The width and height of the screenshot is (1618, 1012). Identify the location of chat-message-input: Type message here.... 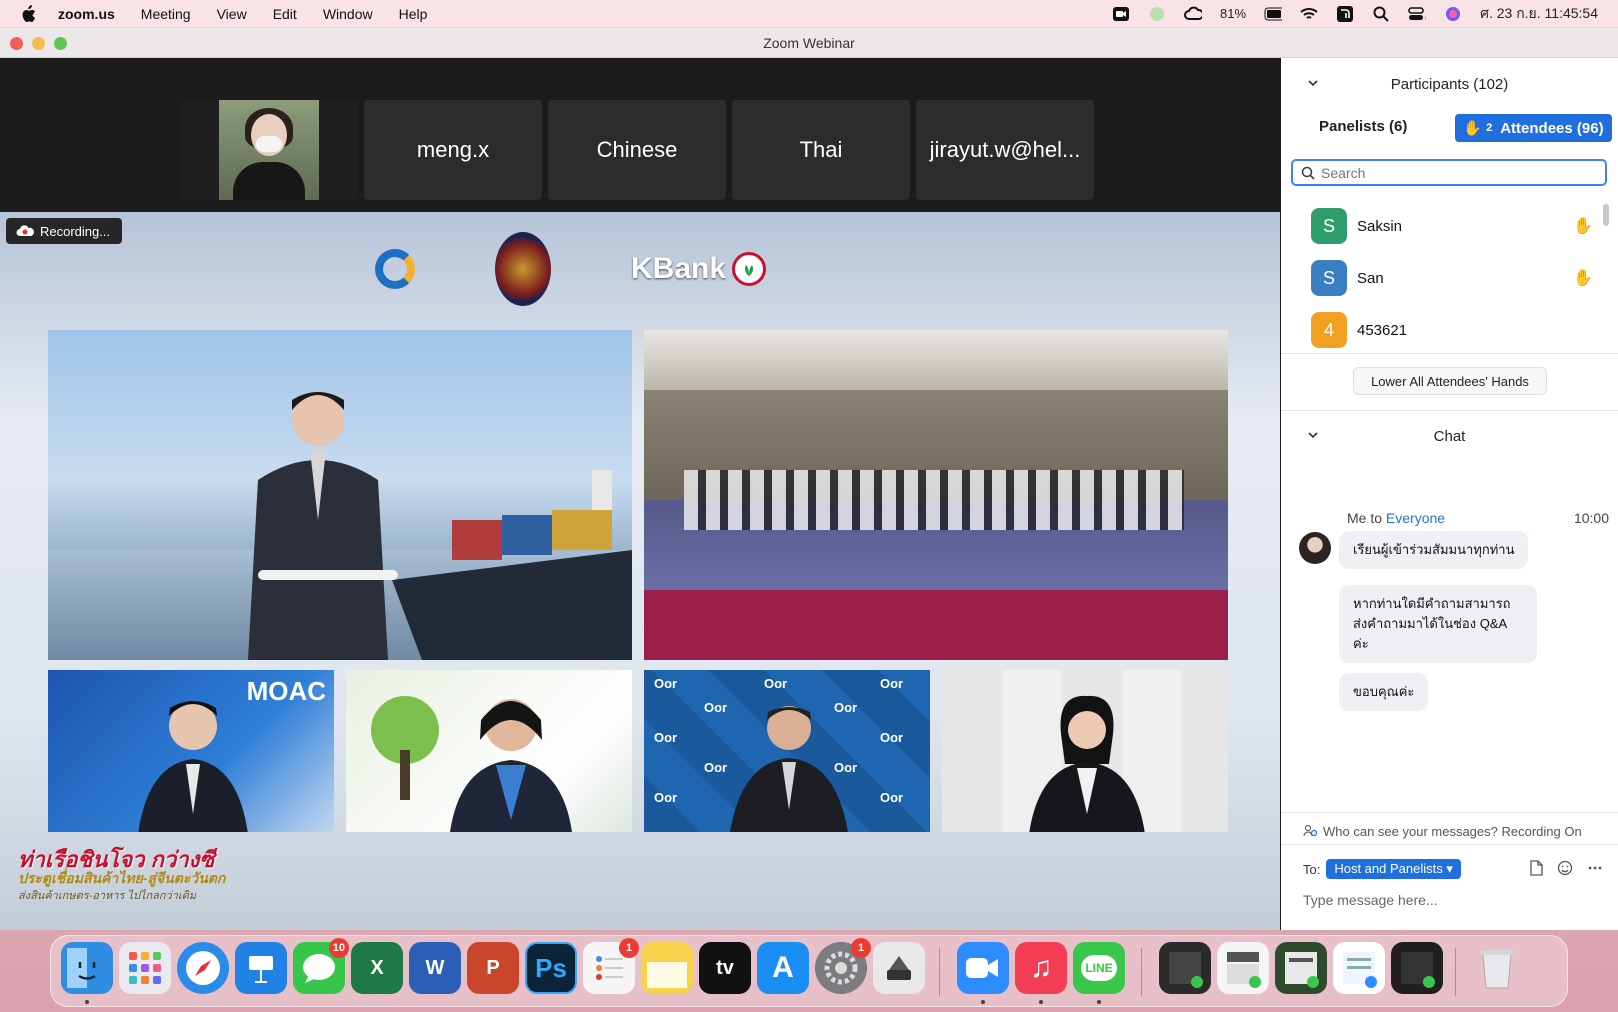
(1370, 900).